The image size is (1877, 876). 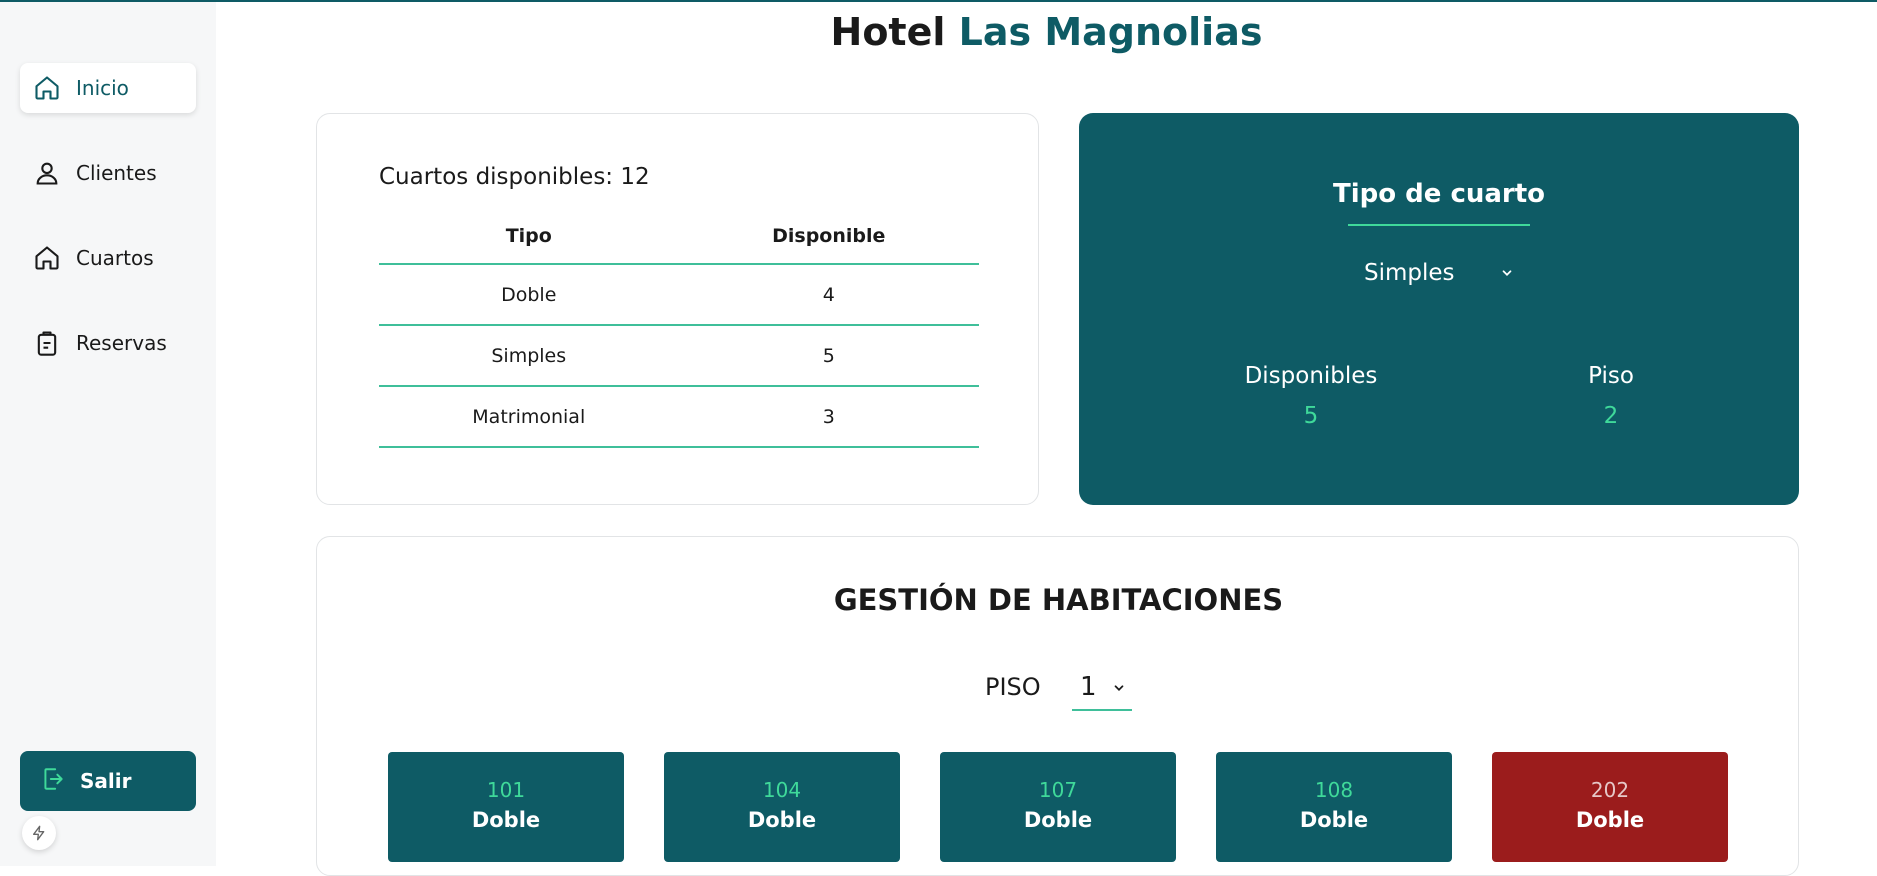 I want to click on room-number: 107, so click(x=1058, y=790).